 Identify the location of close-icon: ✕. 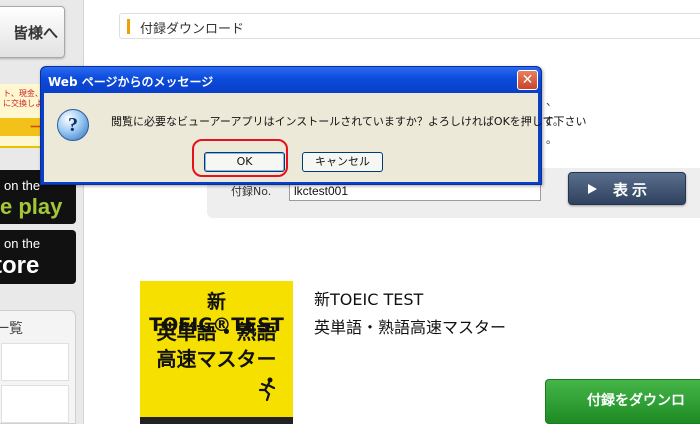
(527, 80).